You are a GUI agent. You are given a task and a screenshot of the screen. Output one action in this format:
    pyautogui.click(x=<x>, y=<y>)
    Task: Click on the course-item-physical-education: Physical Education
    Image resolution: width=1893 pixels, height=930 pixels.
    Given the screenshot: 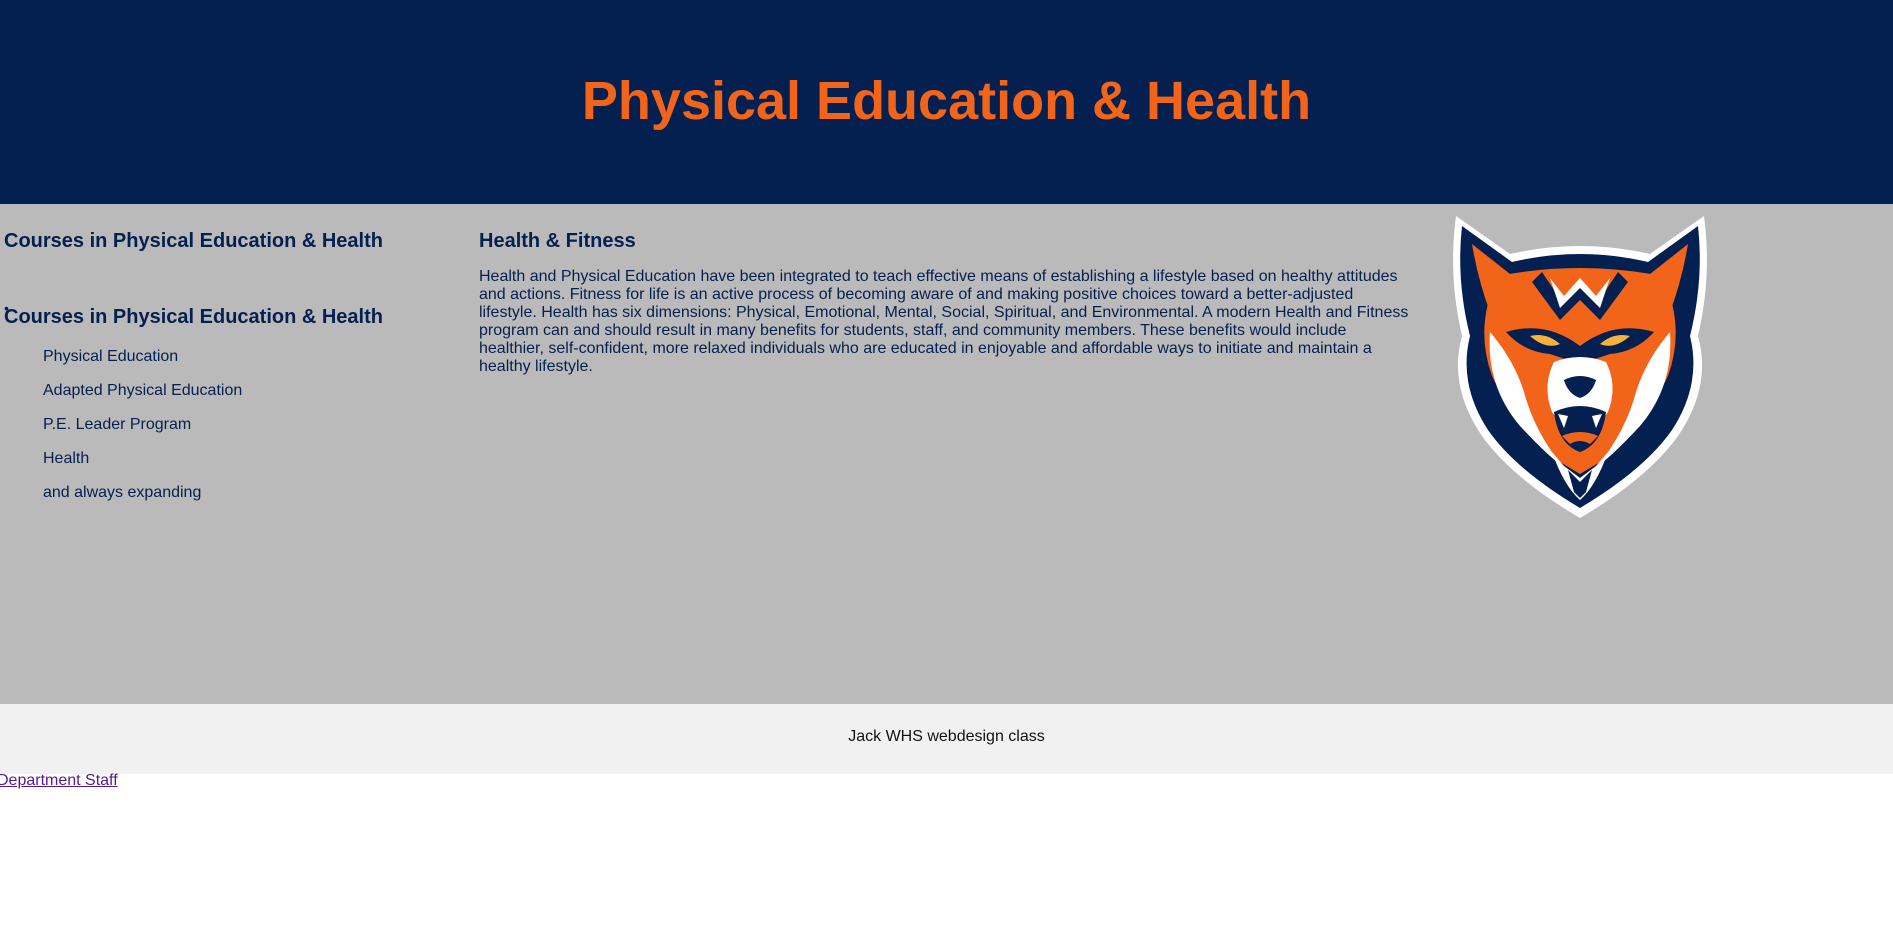 What is the action you would take?
    pyautogui.click(x=111, y=356)
    